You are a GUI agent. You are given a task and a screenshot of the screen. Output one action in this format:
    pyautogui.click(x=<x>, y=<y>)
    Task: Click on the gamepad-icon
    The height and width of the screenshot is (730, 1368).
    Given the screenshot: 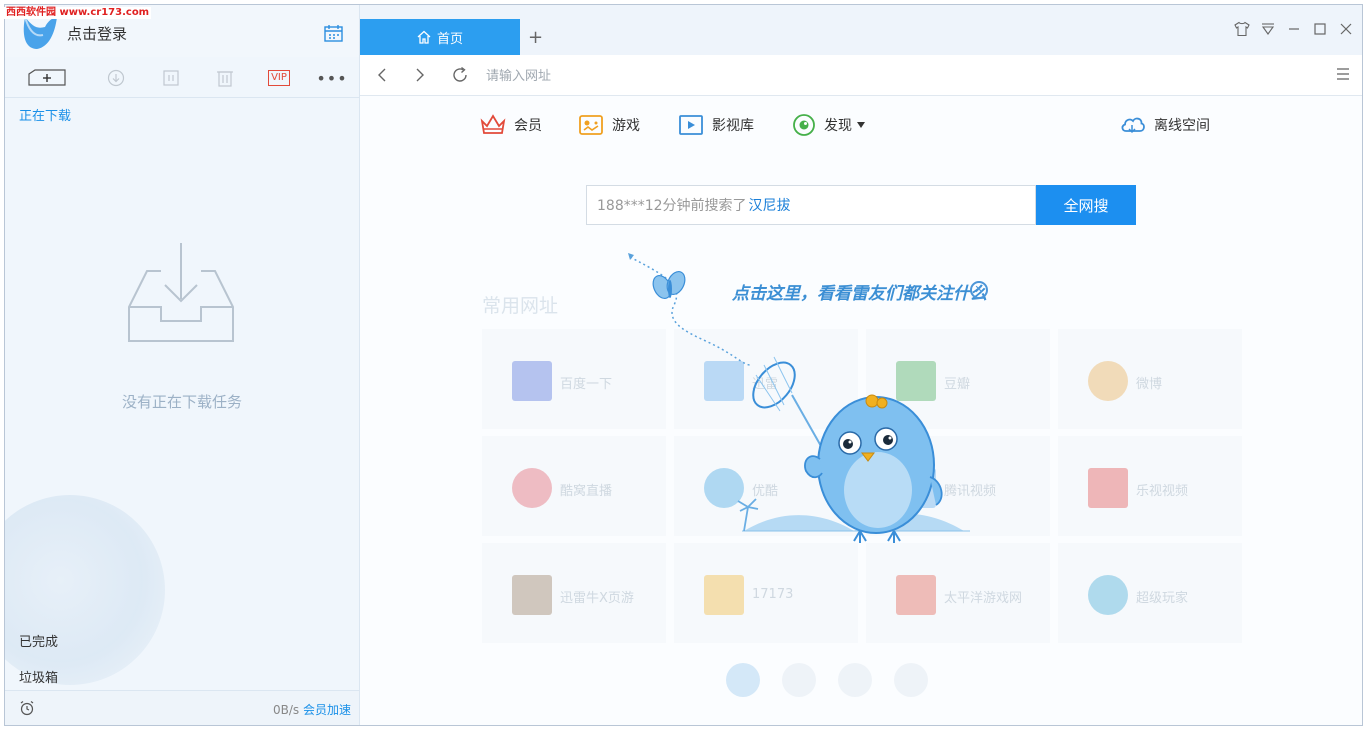 What is the action you would take?
    pyautogui.click(x=591, y=125)
    